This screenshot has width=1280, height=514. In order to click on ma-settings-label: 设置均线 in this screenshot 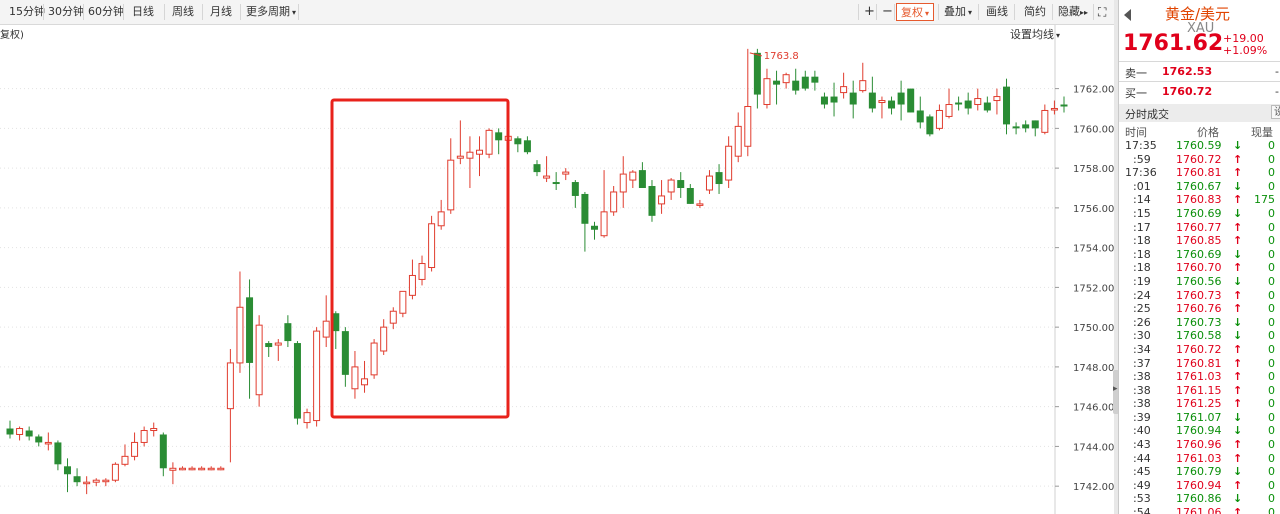, I will do `click(1032, 34)`.